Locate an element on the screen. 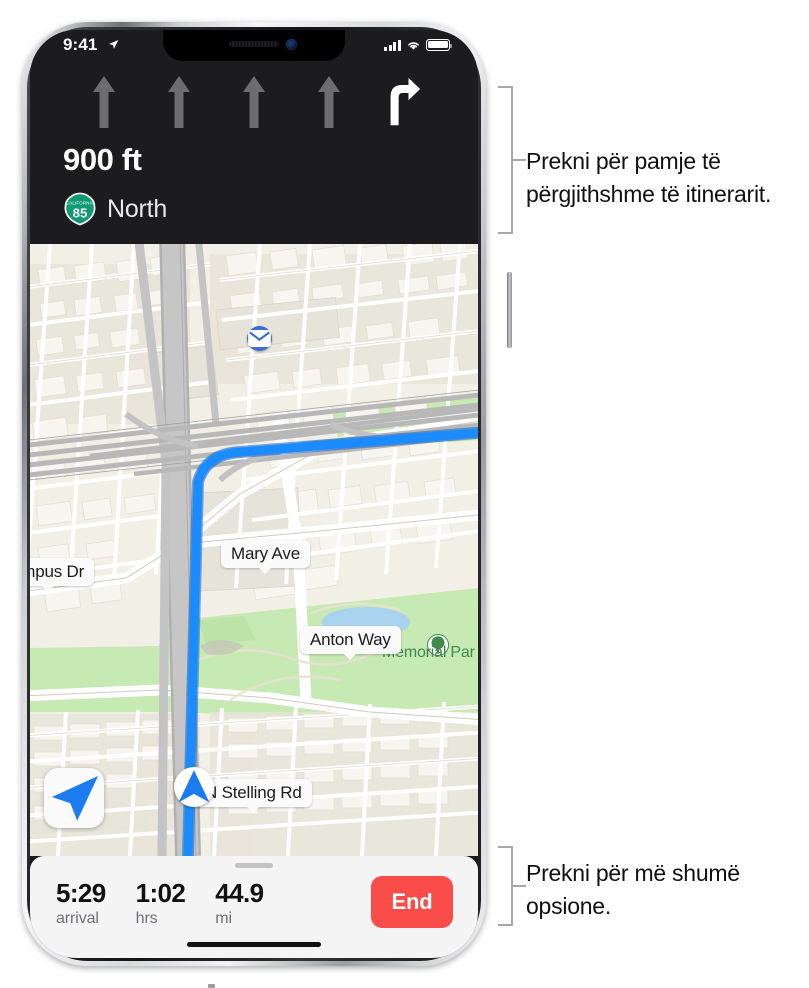 This screenshot has width=809, height=988. earpiece-speaker is located at coordinates (254, 44).